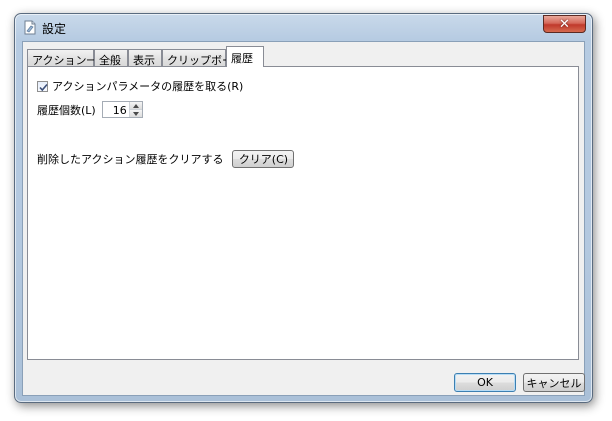  I want to click on record-history-option: アクションパラメータの履歴を取る(R), so click(140, 86).